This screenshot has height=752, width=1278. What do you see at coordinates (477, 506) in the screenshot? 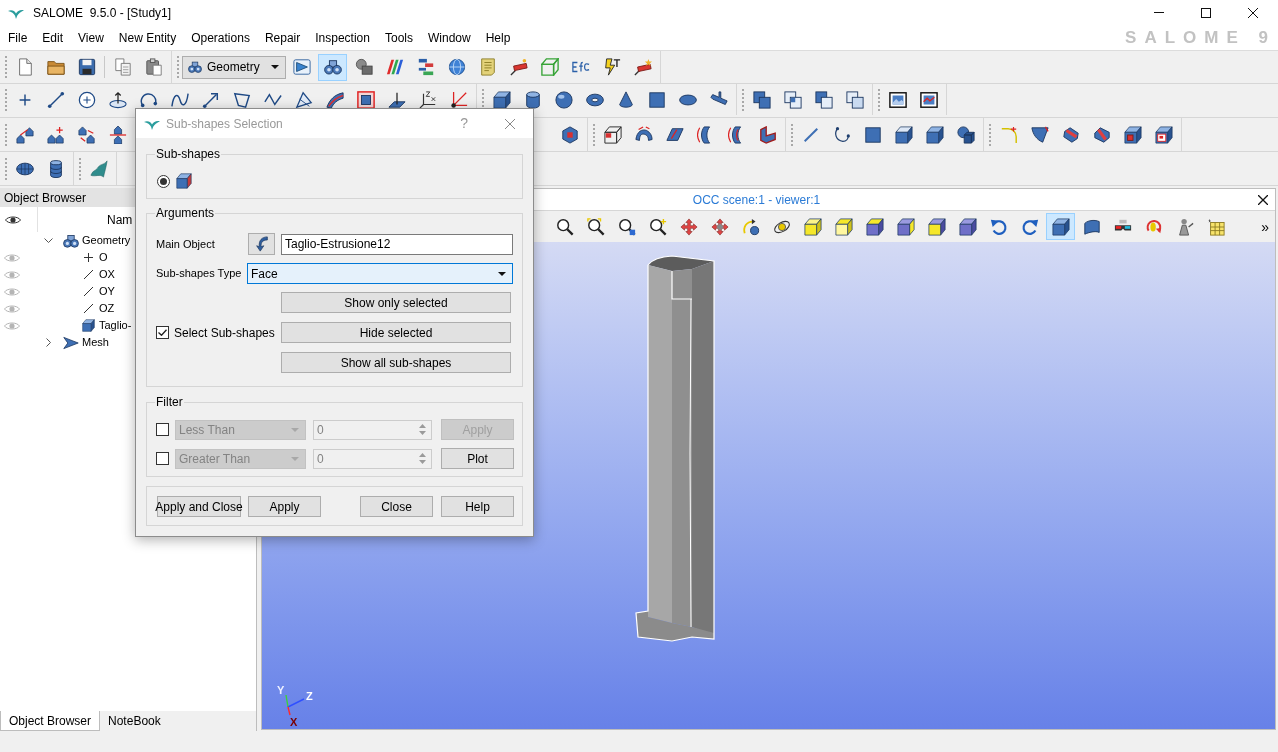
I see `dialog-button: Help` at bounding box center [477, 506].